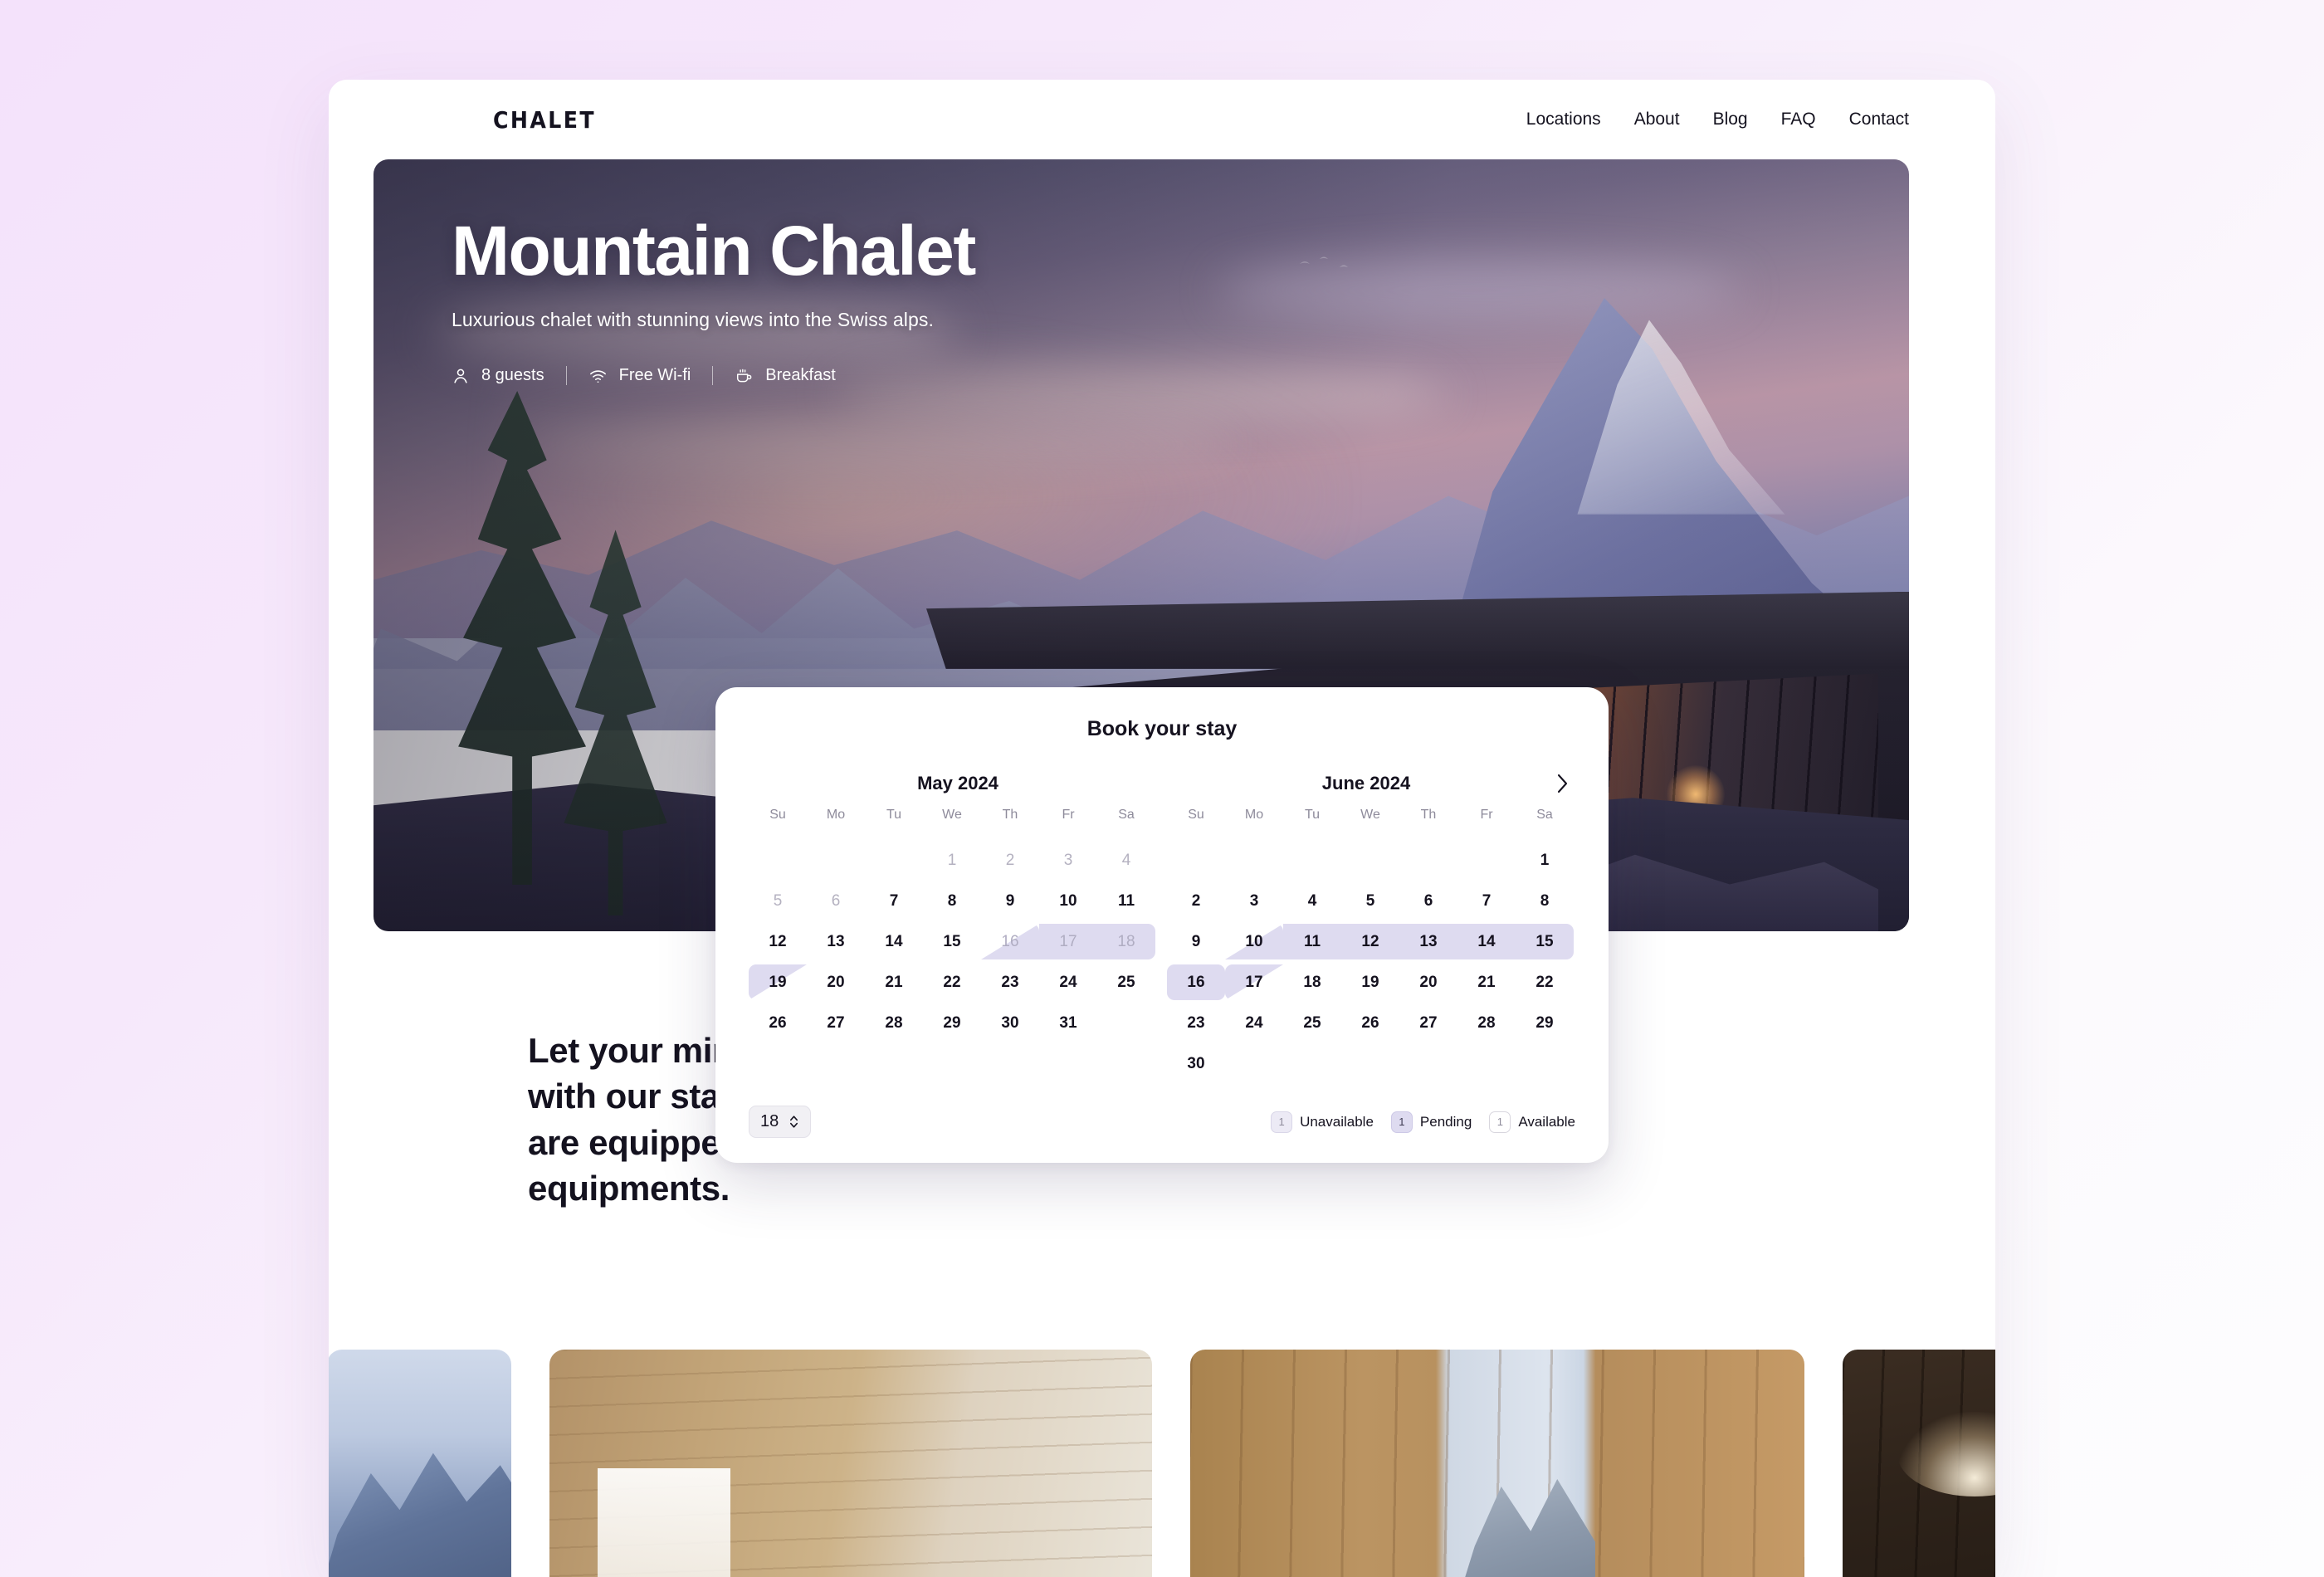 This screenshot has height=1577, width=2324. What do you see at coordinates (850, 1463) in the screenshot?
I see `gallery-item-wooden-interior` at bounding box center [850, 1463].